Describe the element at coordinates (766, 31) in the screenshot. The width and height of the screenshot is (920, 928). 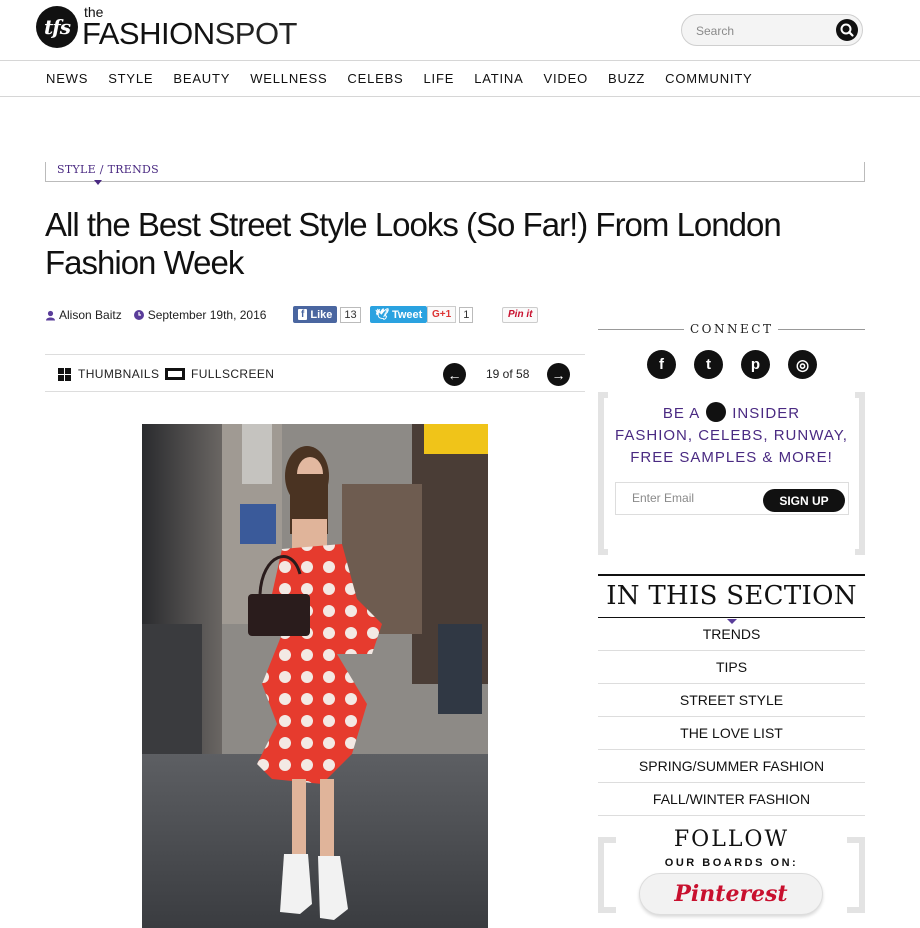
I see `search-input` at that location.